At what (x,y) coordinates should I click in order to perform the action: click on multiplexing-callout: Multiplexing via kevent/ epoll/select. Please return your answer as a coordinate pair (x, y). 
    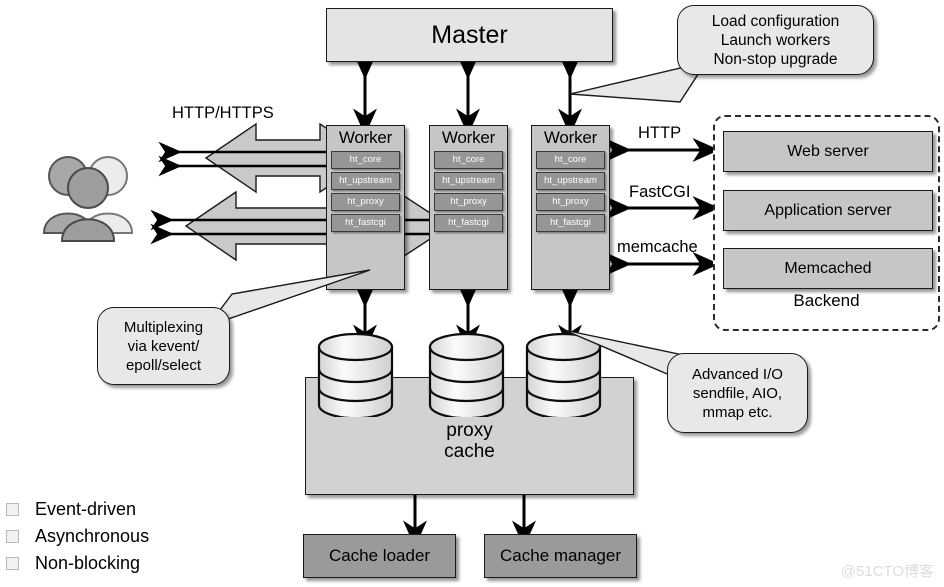
    Looking at the image, I should click on (163, 346).